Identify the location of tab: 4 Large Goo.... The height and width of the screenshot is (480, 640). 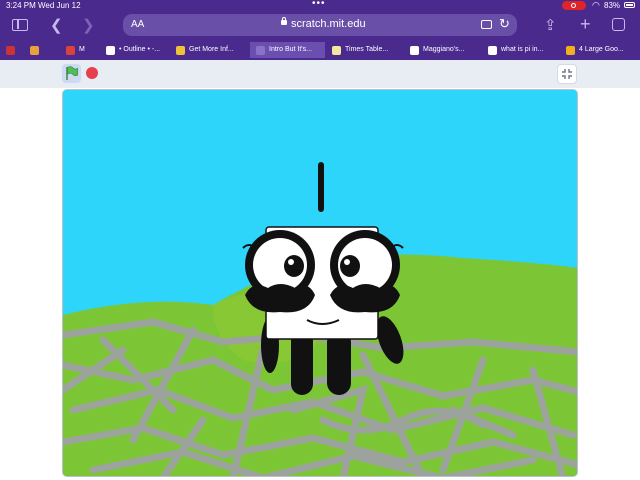
(600, 50).